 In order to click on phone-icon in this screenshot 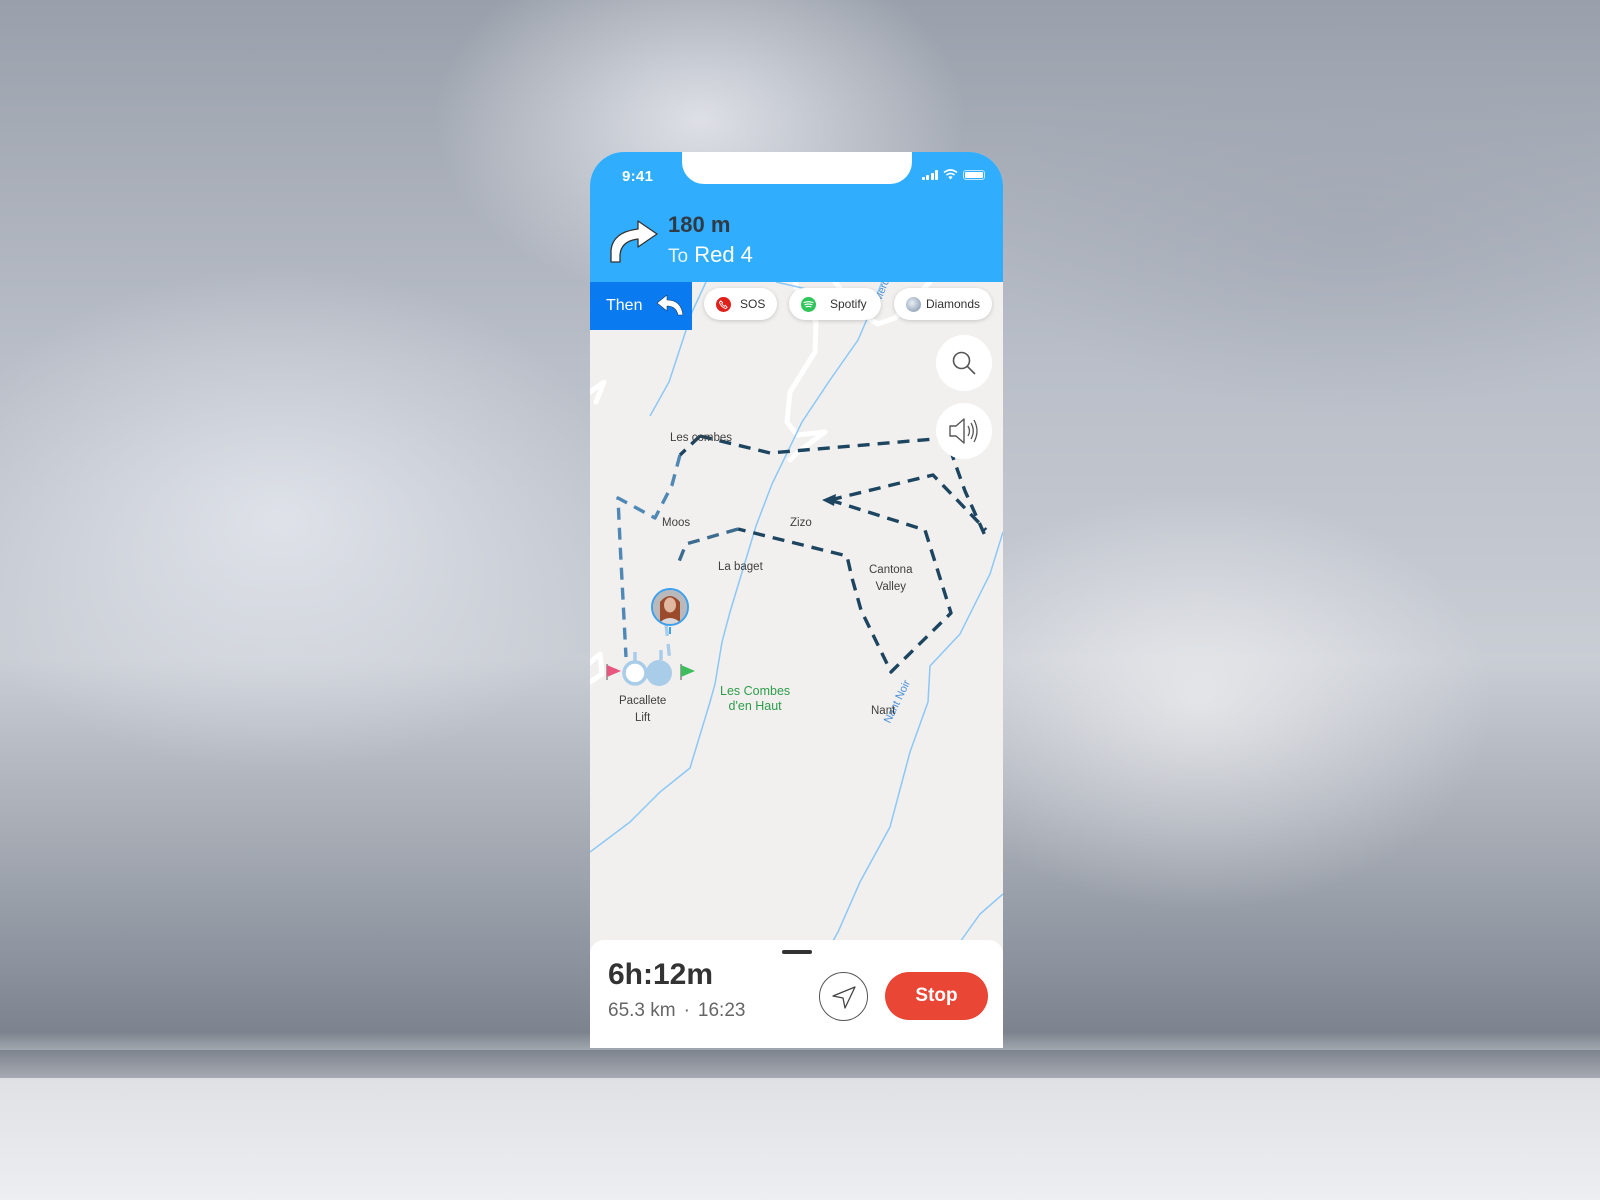, I will do `click(723, 304)`.